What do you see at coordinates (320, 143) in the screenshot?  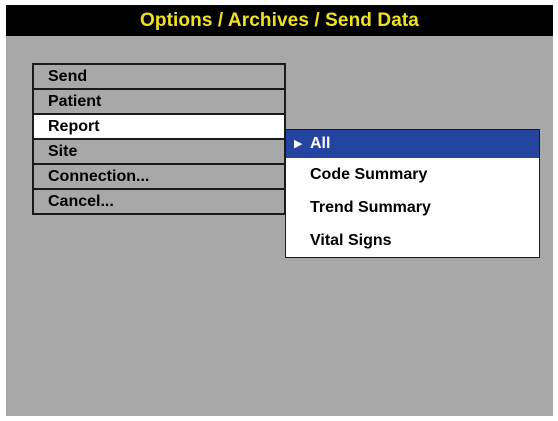 I see `submenu-item-label: All` at bounding box center [320, 143].